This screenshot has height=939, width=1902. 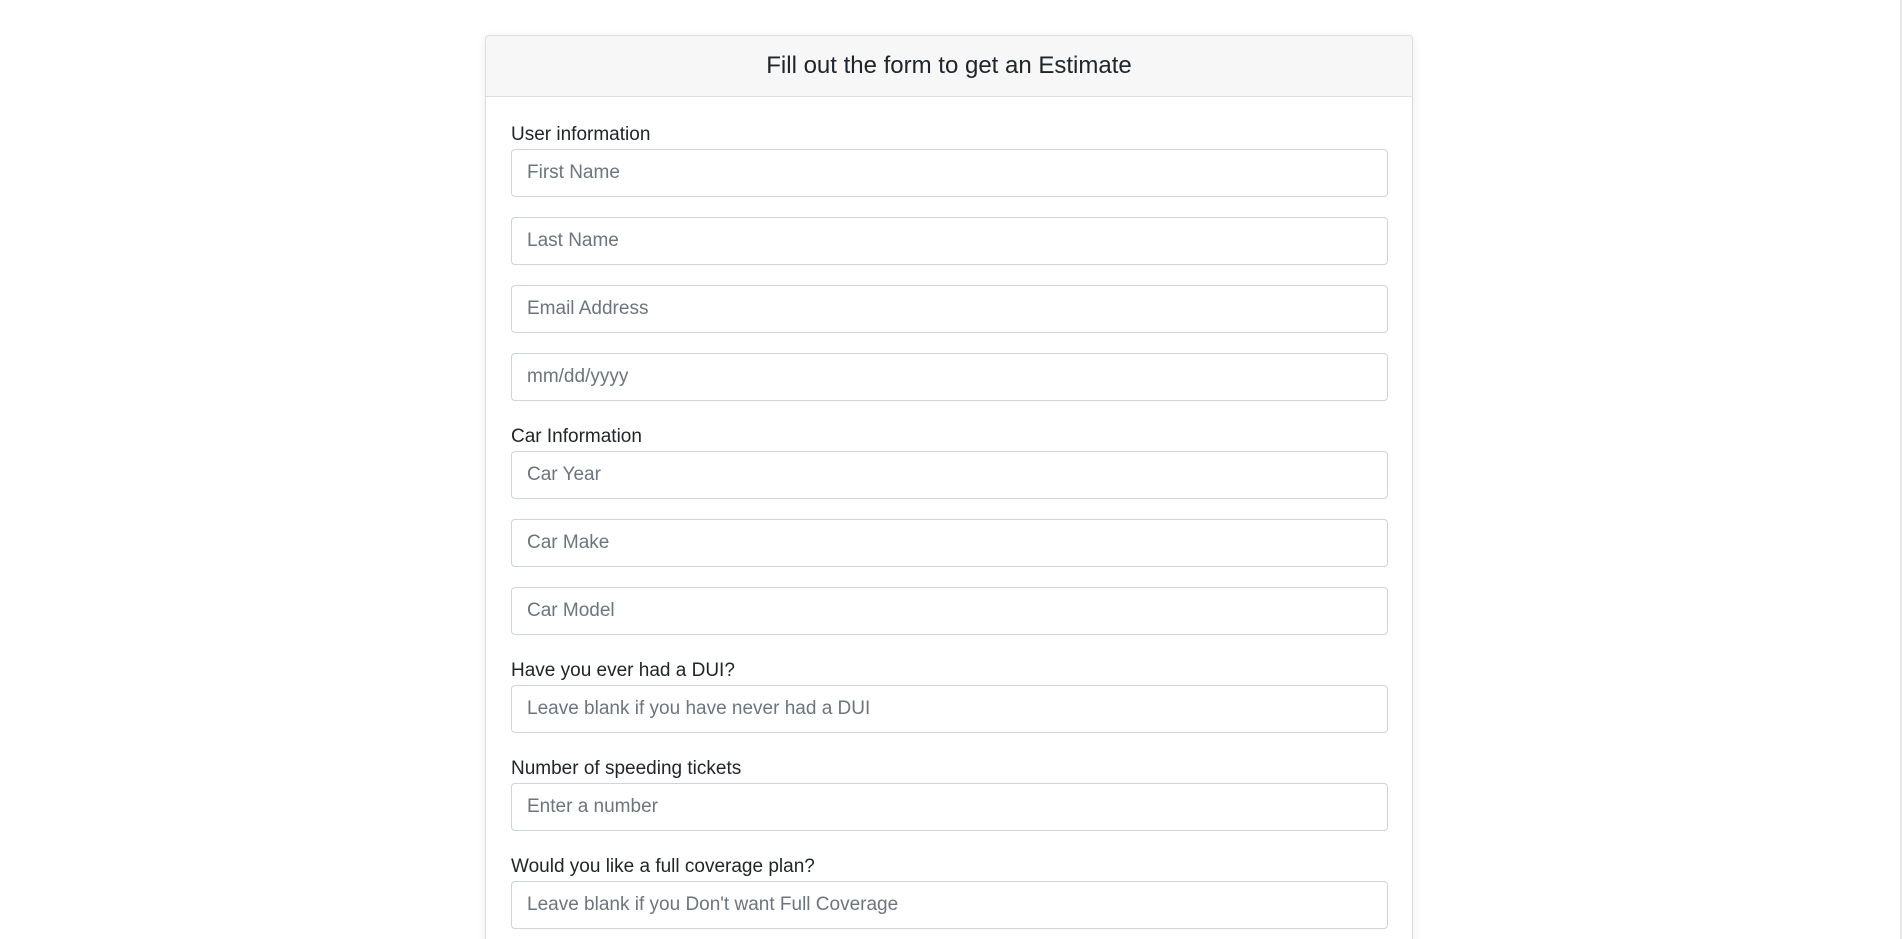 I want to click on speeding-tickets-label: Number of speeding tickets, so click(x=626, y=768).